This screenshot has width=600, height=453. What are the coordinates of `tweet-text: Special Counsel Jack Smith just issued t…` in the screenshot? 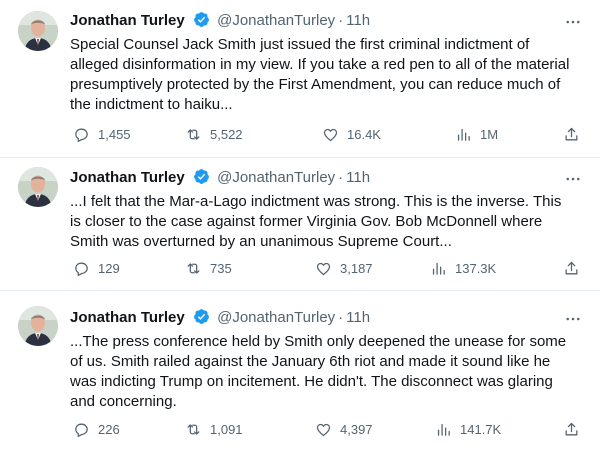 It's located at (320, 74).